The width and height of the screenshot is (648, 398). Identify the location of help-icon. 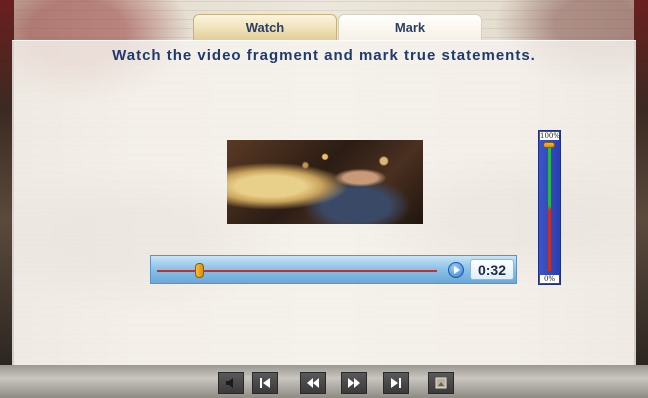
(441, 383).